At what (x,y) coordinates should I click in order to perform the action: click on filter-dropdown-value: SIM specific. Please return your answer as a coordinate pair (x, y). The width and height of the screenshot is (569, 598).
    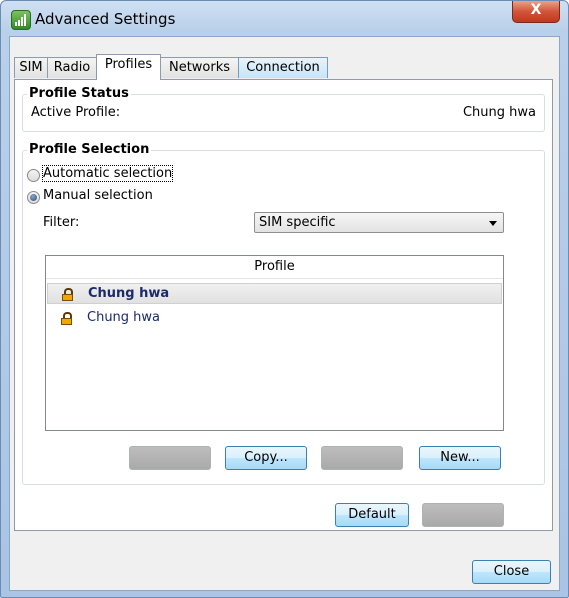
    Looking at the image, I should click on (297, 222).